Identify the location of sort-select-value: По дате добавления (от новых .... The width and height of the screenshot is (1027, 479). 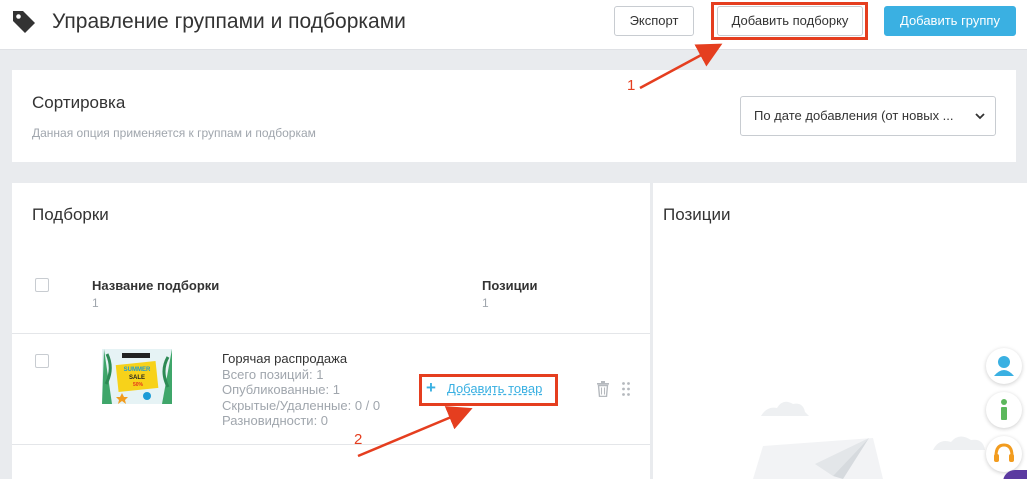
(854, 115).